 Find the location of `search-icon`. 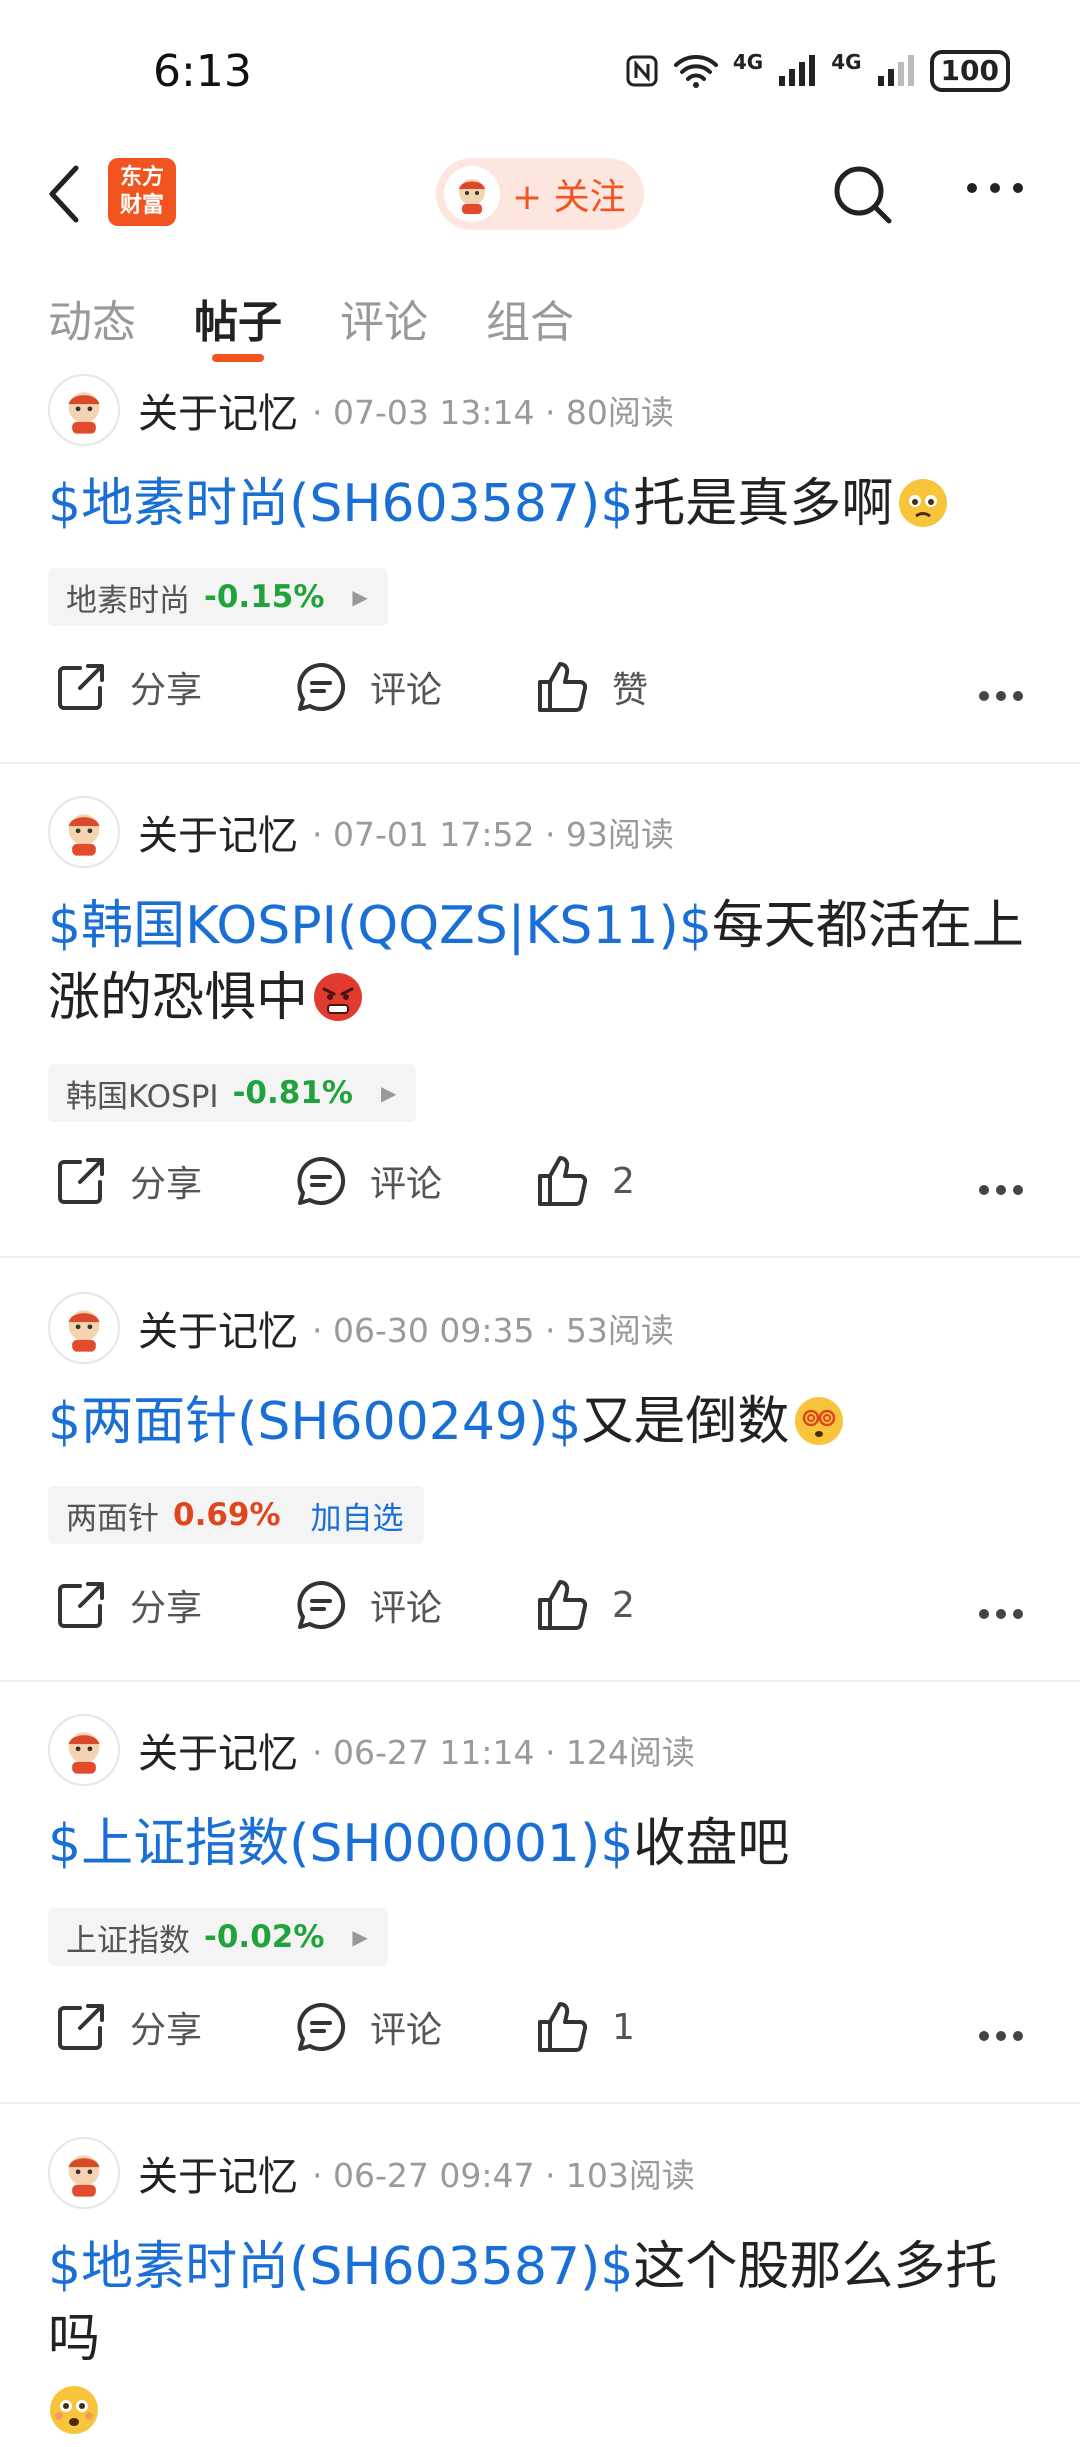

search-icon is located at coordinates (863, 195).